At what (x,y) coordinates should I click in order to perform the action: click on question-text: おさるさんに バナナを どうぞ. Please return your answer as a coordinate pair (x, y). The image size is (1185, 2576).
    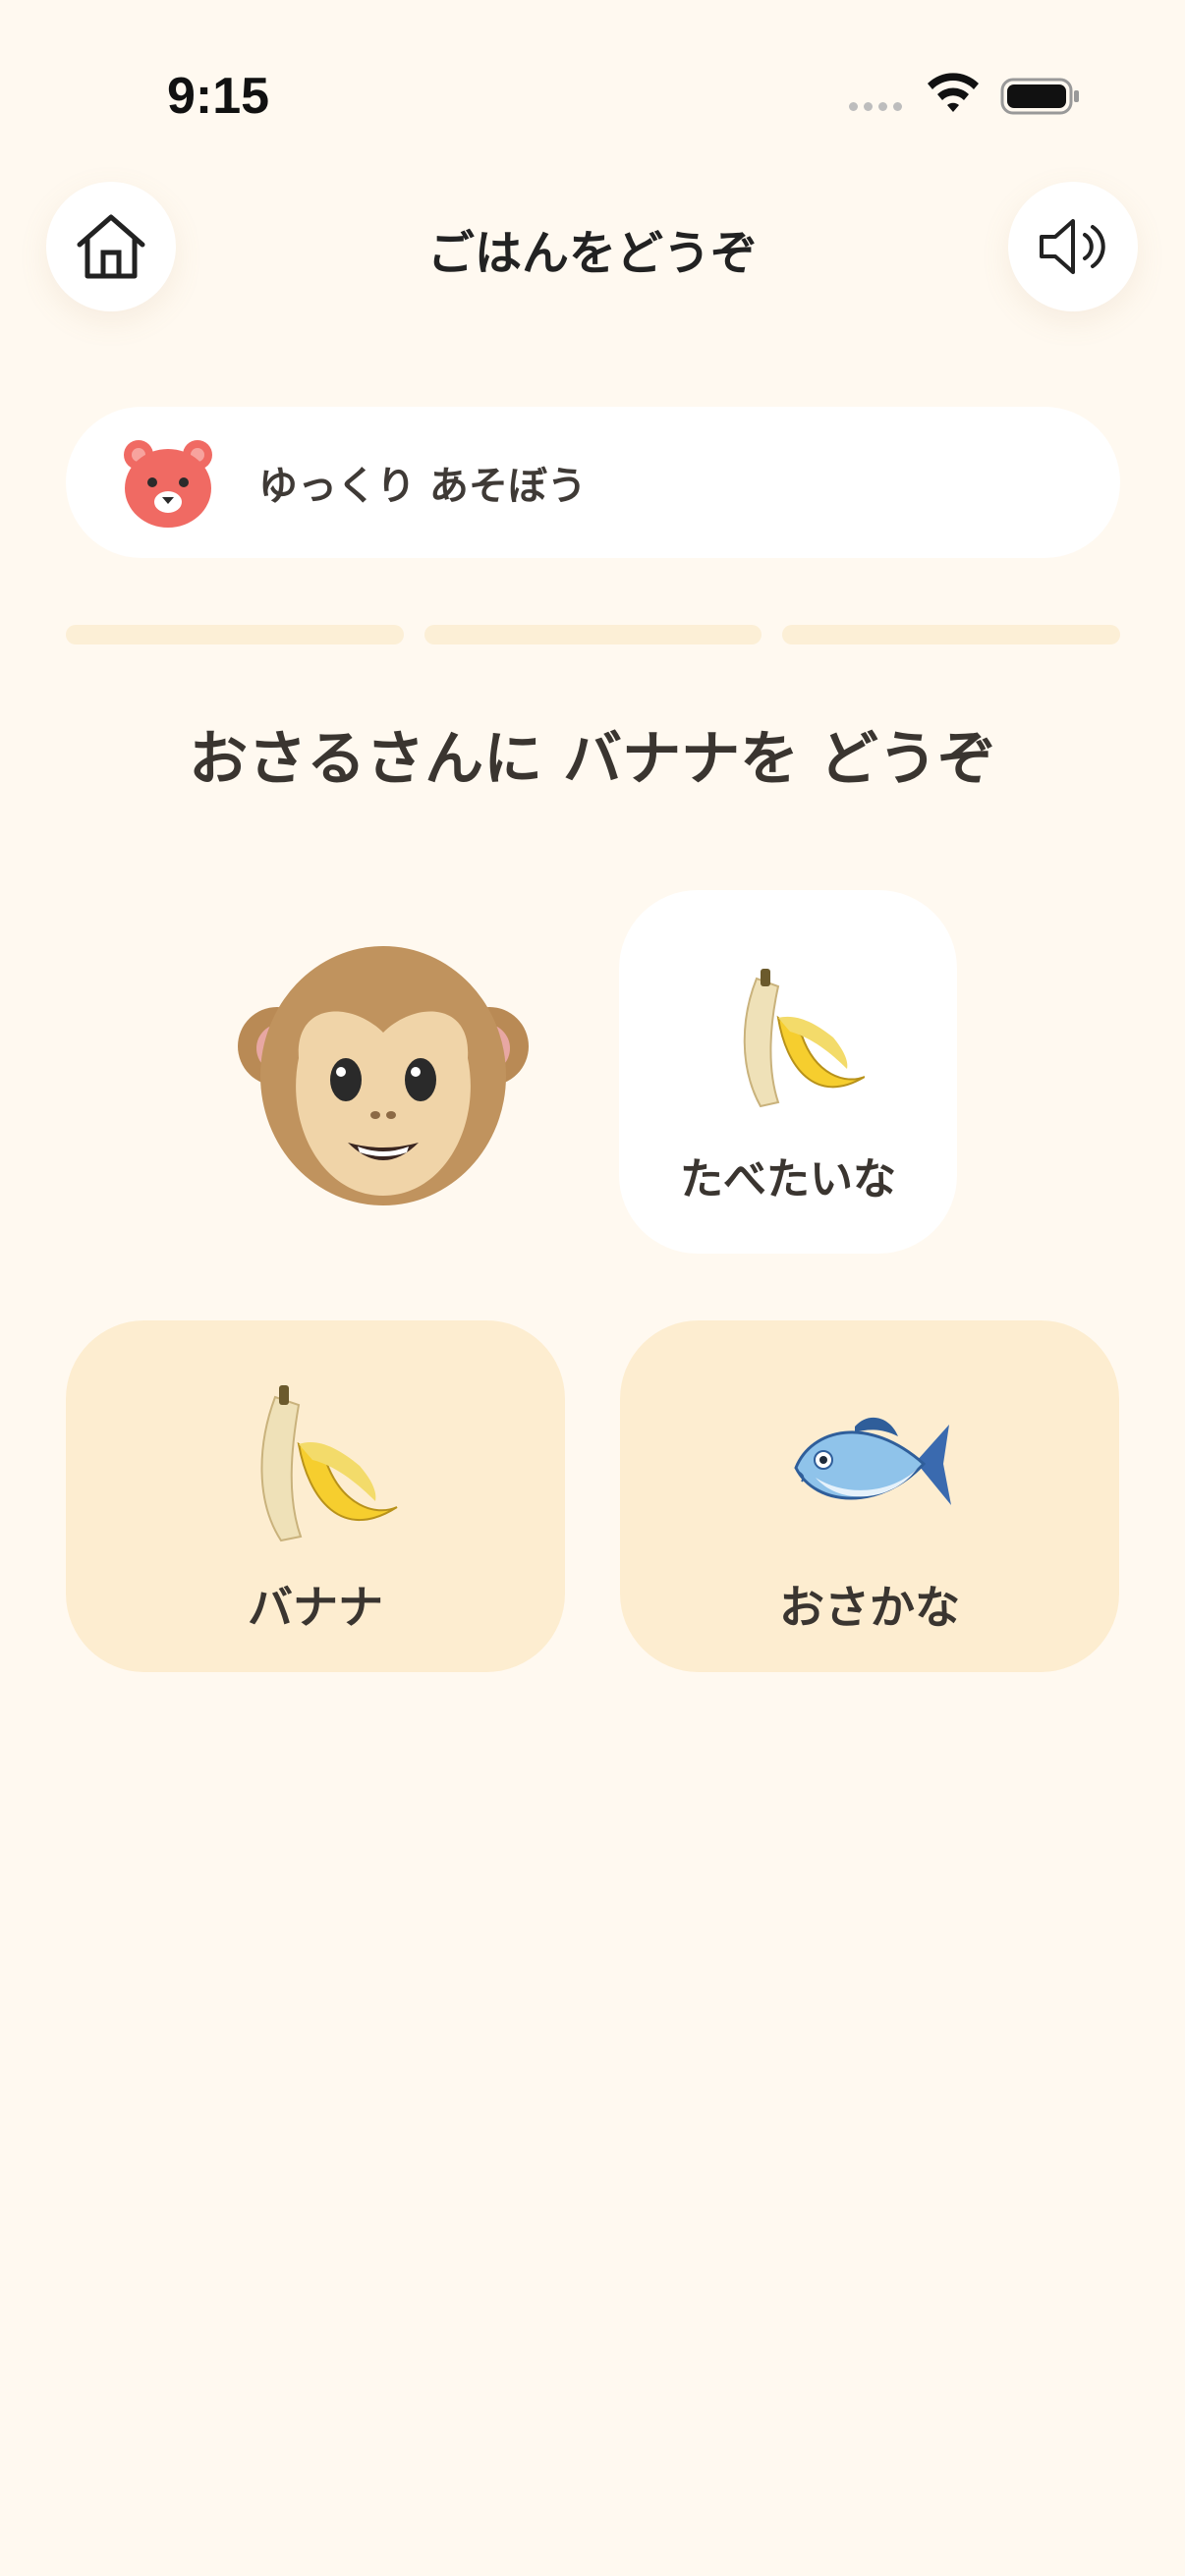
    Looking at the image, I should click on (592, 759).